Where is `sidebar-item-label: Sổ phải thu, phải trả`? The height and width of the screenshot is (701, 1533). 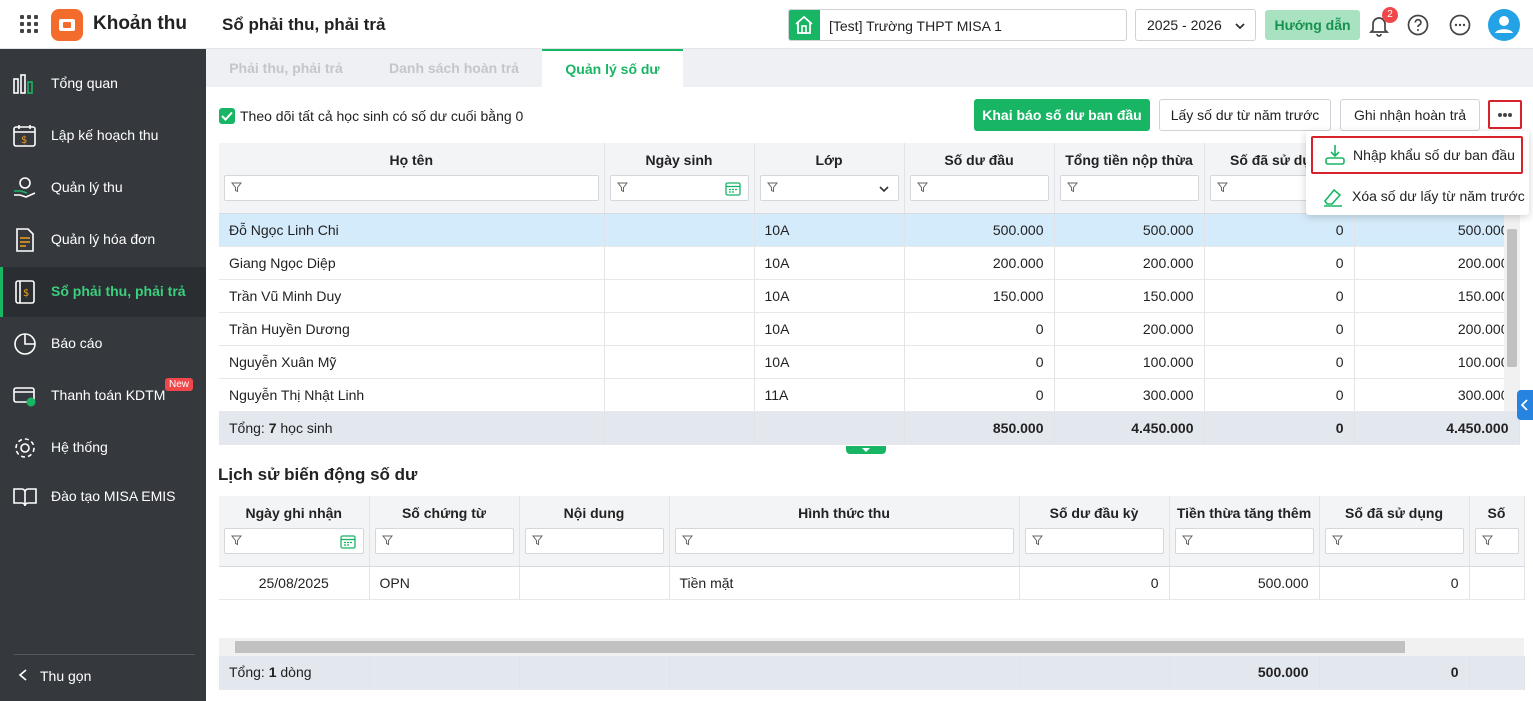
sidebar-item-label: Sổ phải thu, phải trả is located at coordinates (118, 291).